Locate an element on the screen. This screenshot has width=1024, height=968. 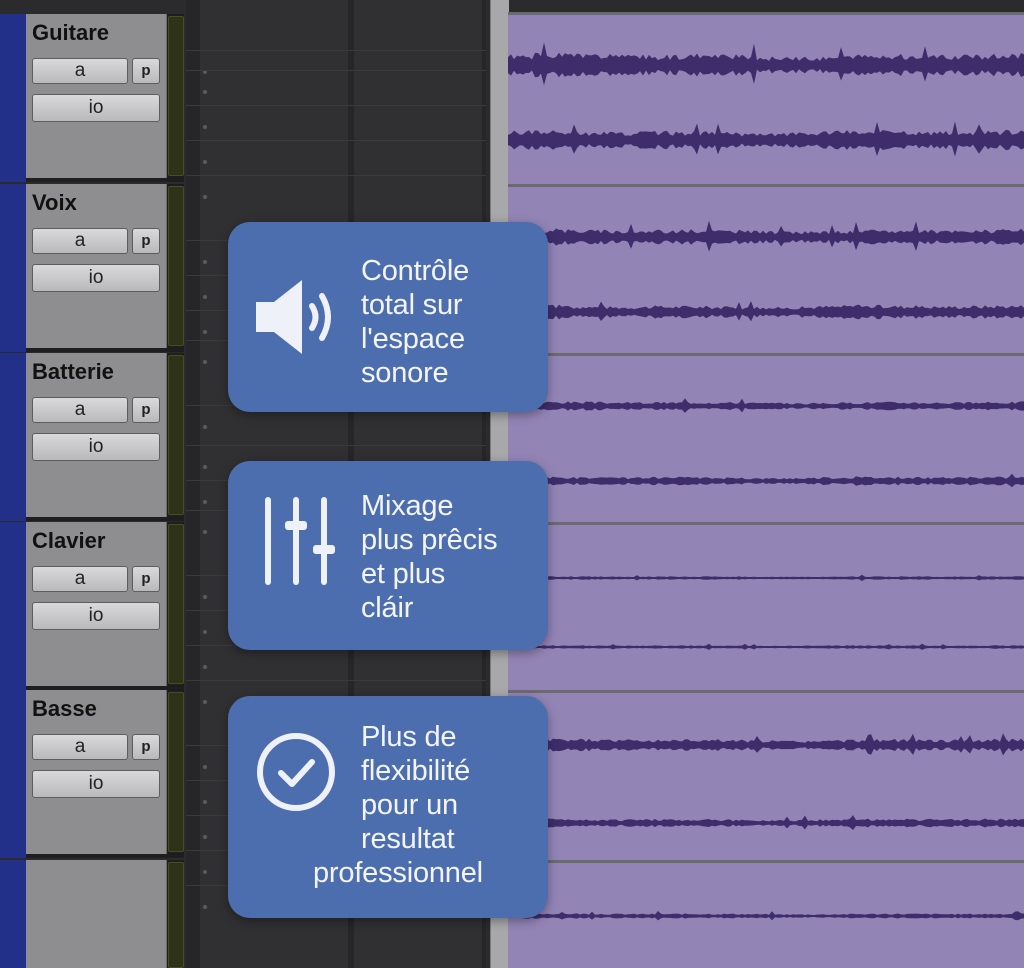
feature-card: Contrôle total sur l'espace sonore is located at coordinates (388, 317).